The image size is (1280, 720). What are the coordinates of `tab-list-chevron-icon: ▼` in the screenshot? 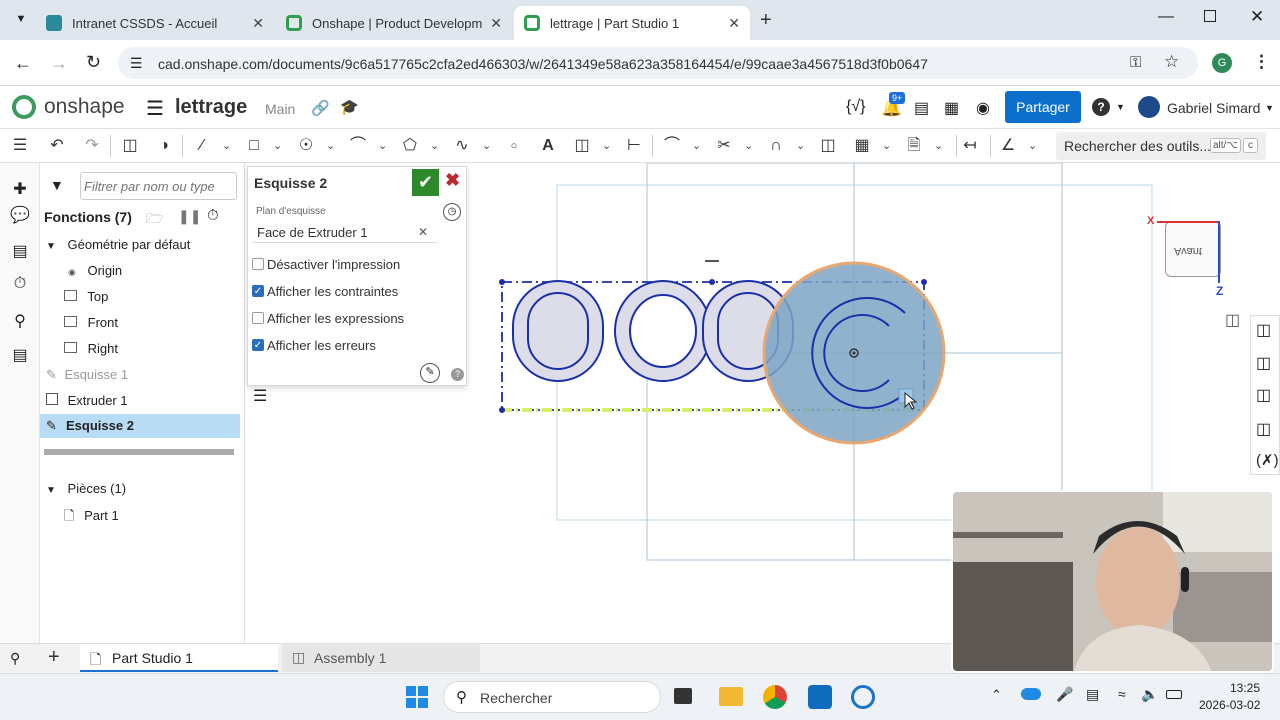 It's located at (21, 19).